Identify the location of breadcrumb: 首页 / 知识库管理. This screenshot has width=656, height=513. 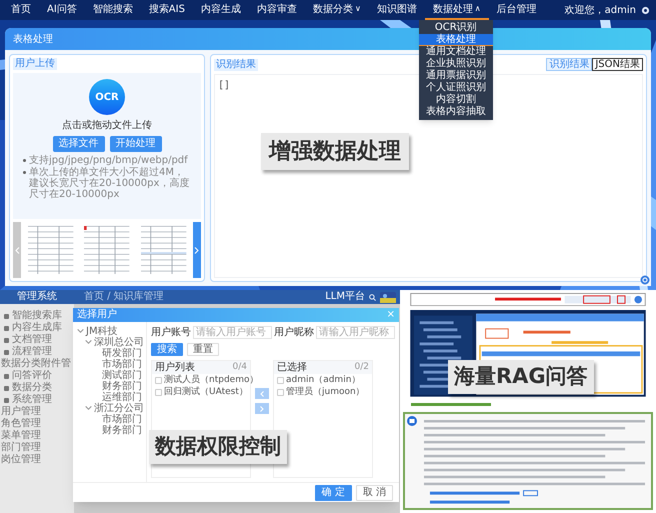
(124, 297).